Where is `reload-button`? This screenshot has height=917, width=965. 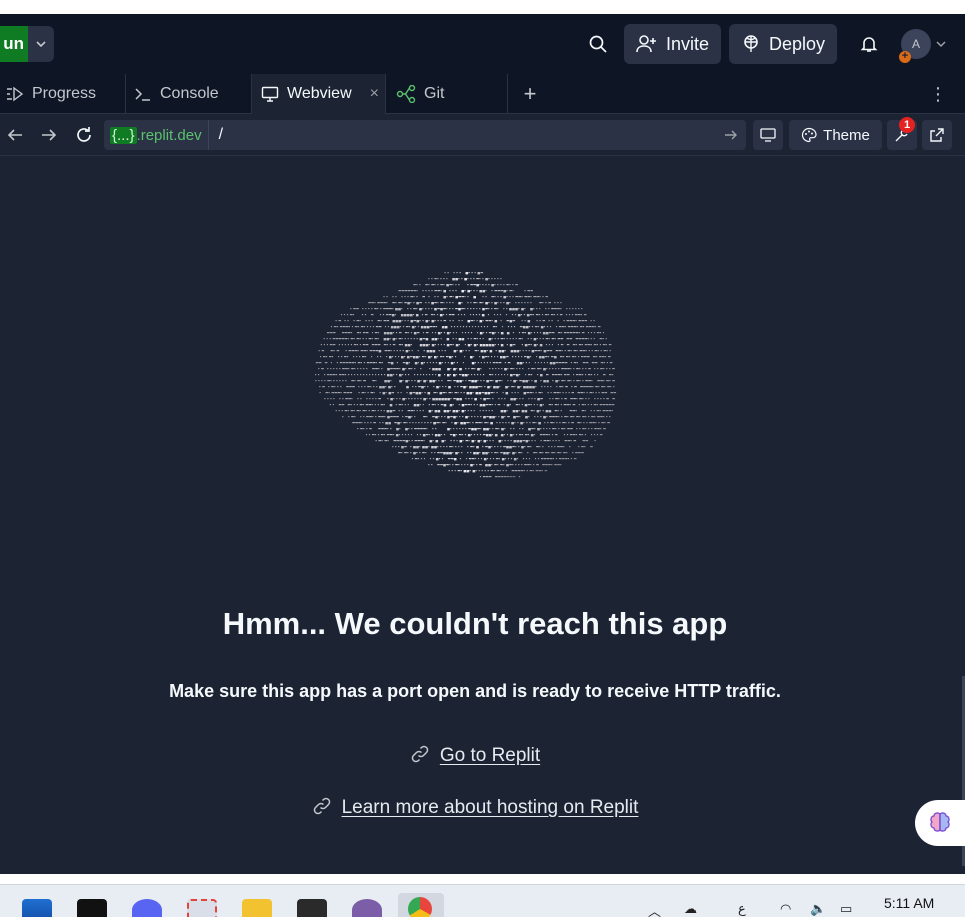
reload-button is located at coordinates (84, 135).